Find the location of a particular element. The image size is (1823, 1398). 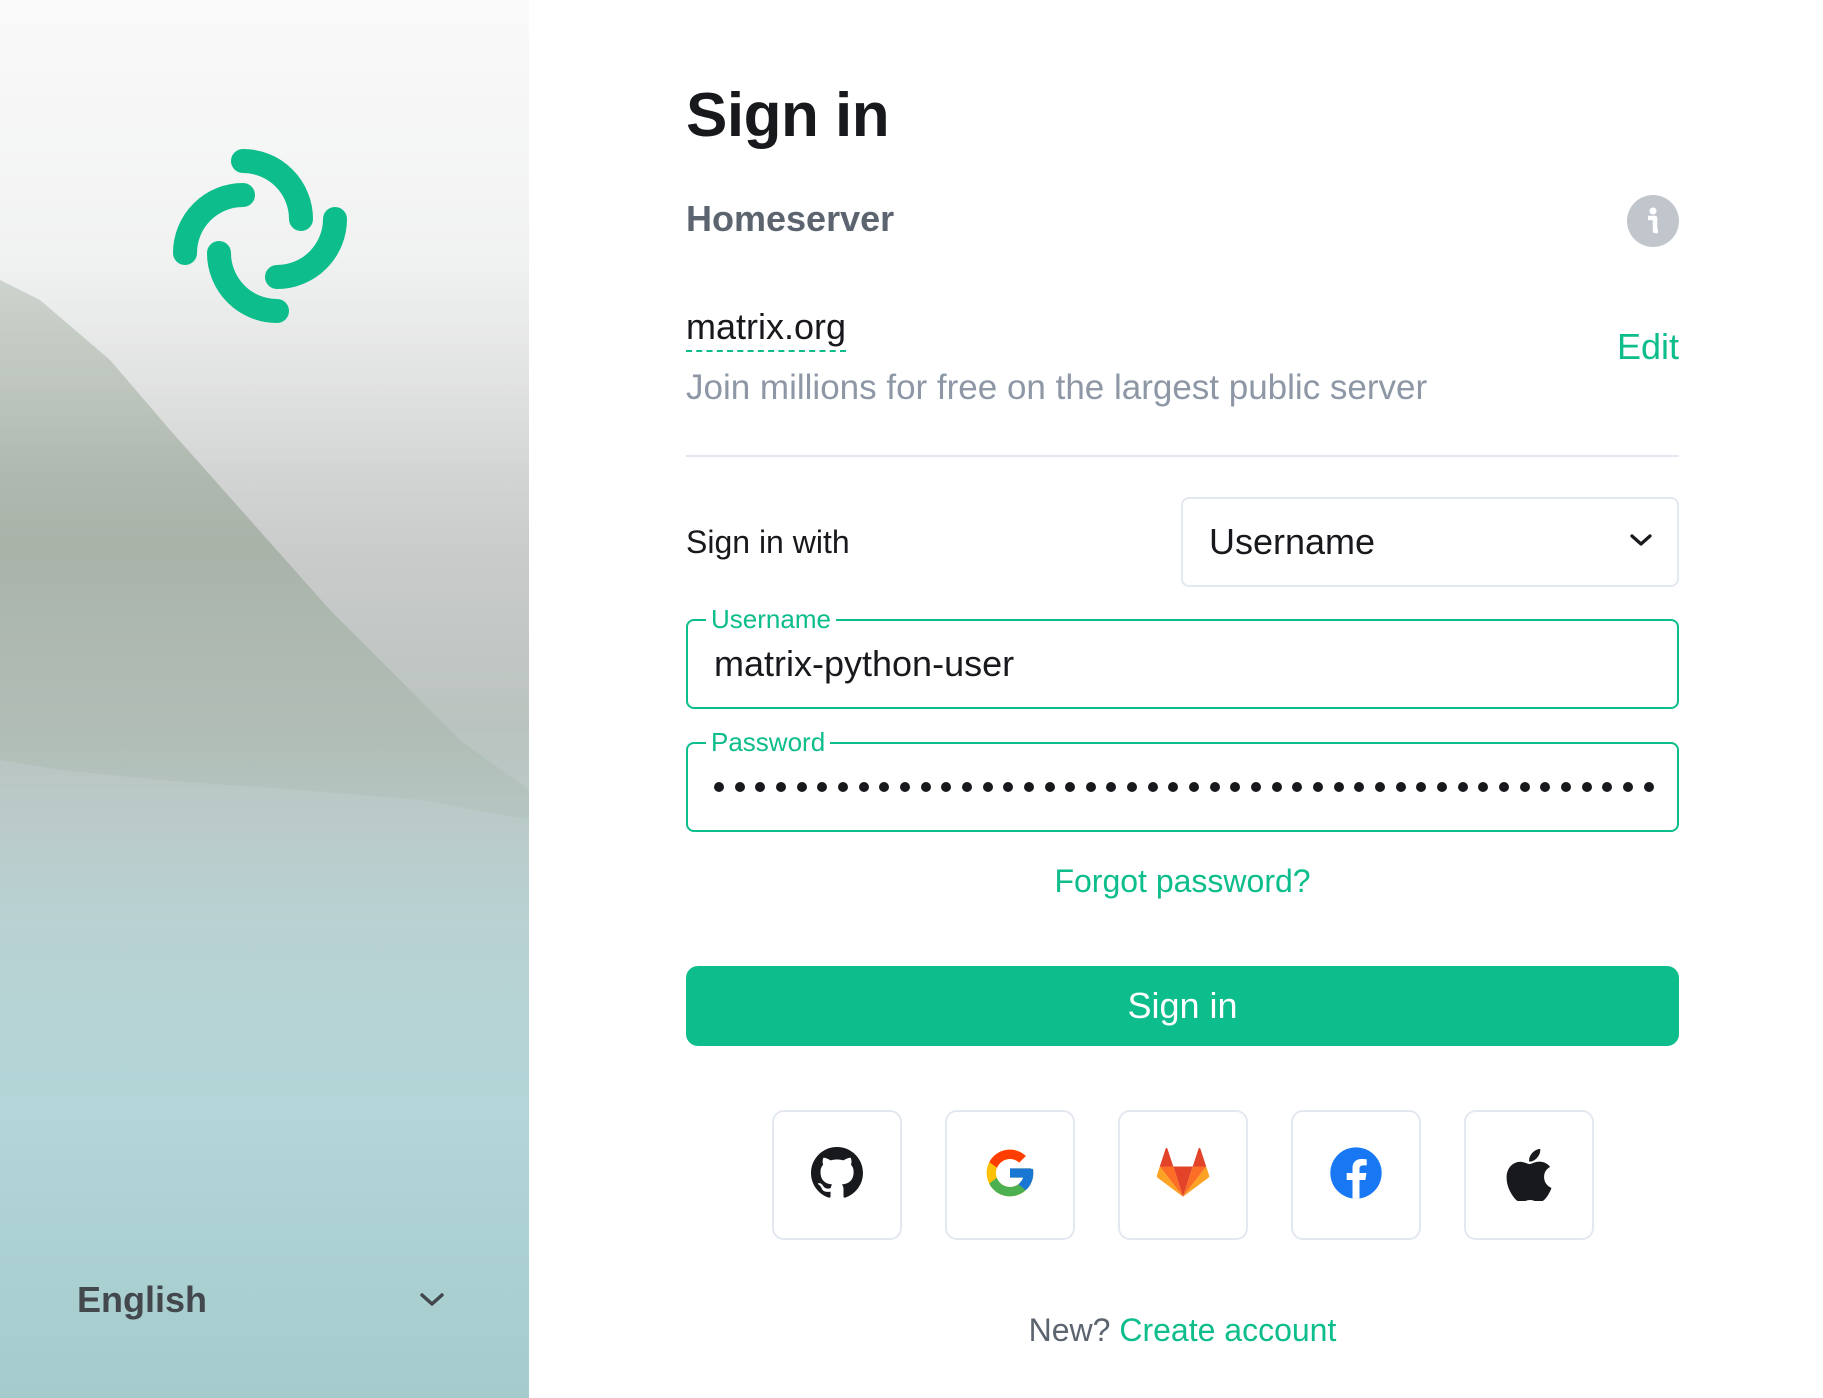

facebook-icon is located at coordinates (1356, 1175).